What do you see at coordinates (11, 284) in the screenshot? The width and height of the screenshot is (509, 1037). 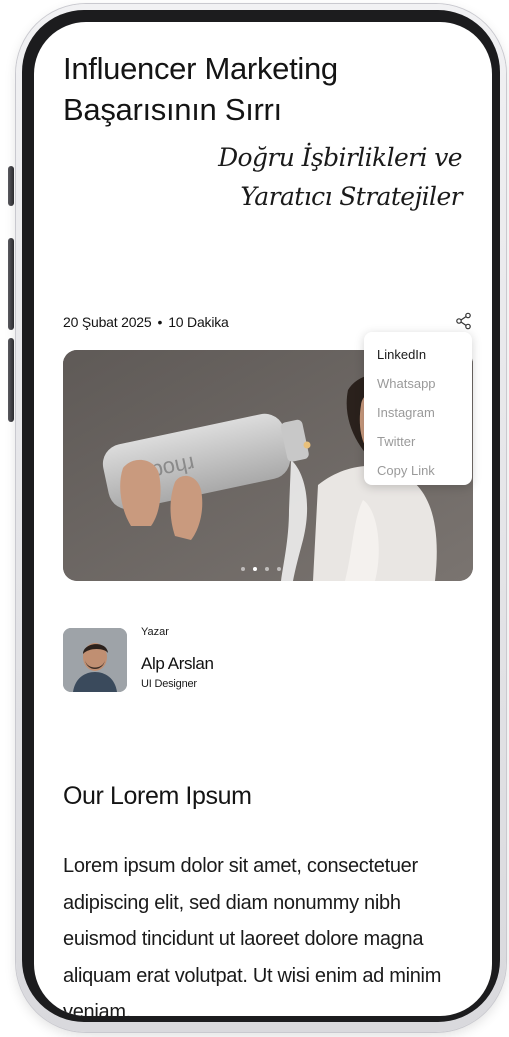 I see `phone-volume-up-button` at bounding box center [11, 284].